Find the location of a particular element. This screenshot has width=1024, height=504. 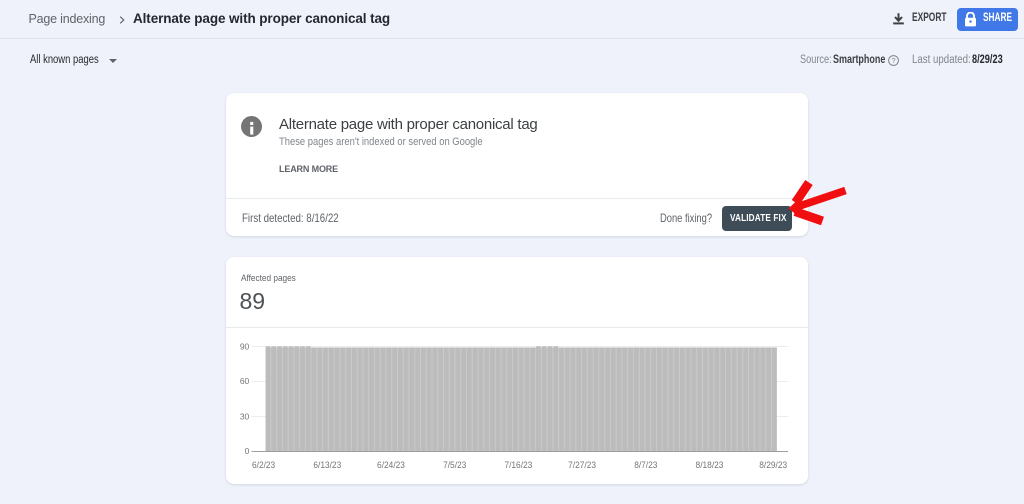

svg-text: 7/5/23 is located at coordinates (454, 465).